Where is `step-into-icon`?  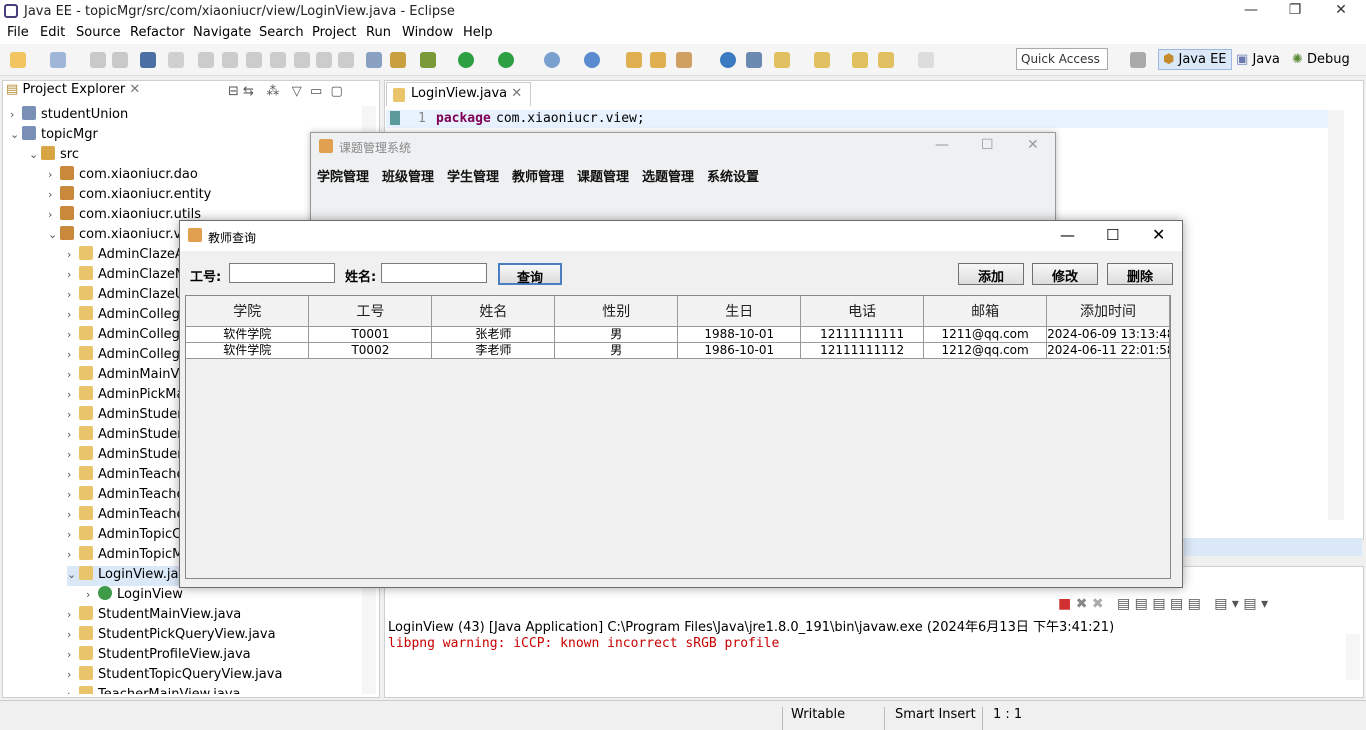
step-into-icon is located at coordinates (302, 60).